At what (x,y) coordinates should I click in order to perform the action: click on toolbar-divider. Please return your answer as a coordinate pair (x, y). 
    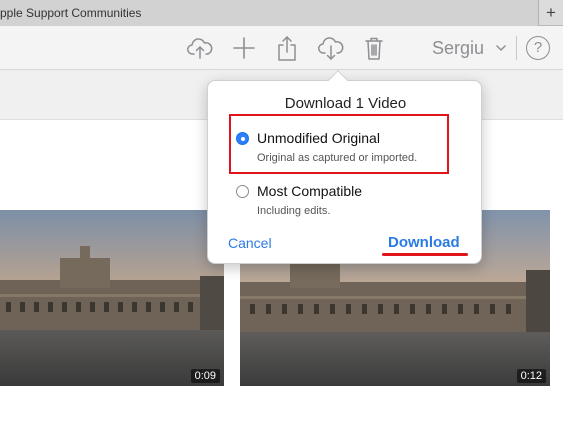
    Looking at the image, I should click on (516, 48).